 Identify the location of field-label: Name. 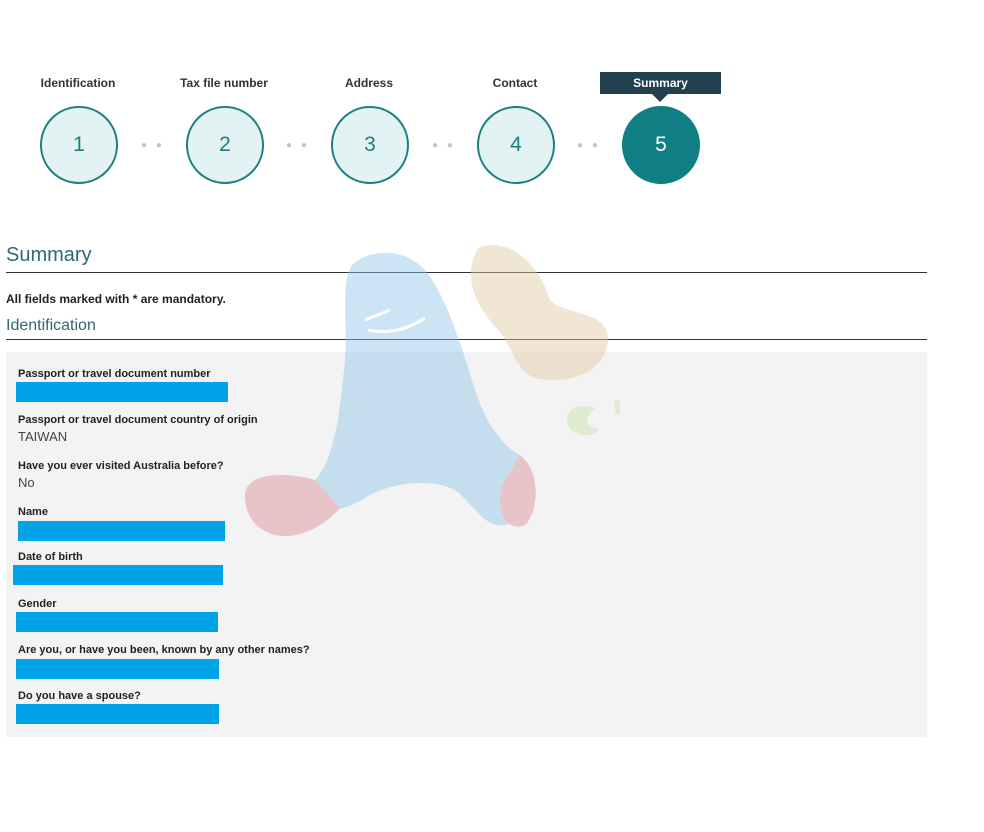
(33, 512).